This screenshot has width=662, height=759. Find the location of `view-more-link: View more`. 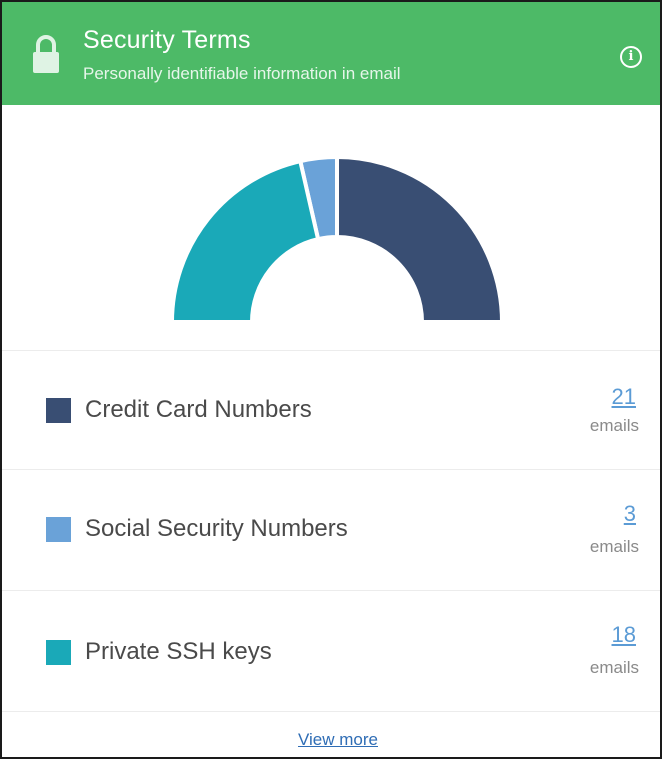

view-more-link: View more is located at coordinates (332, 740).